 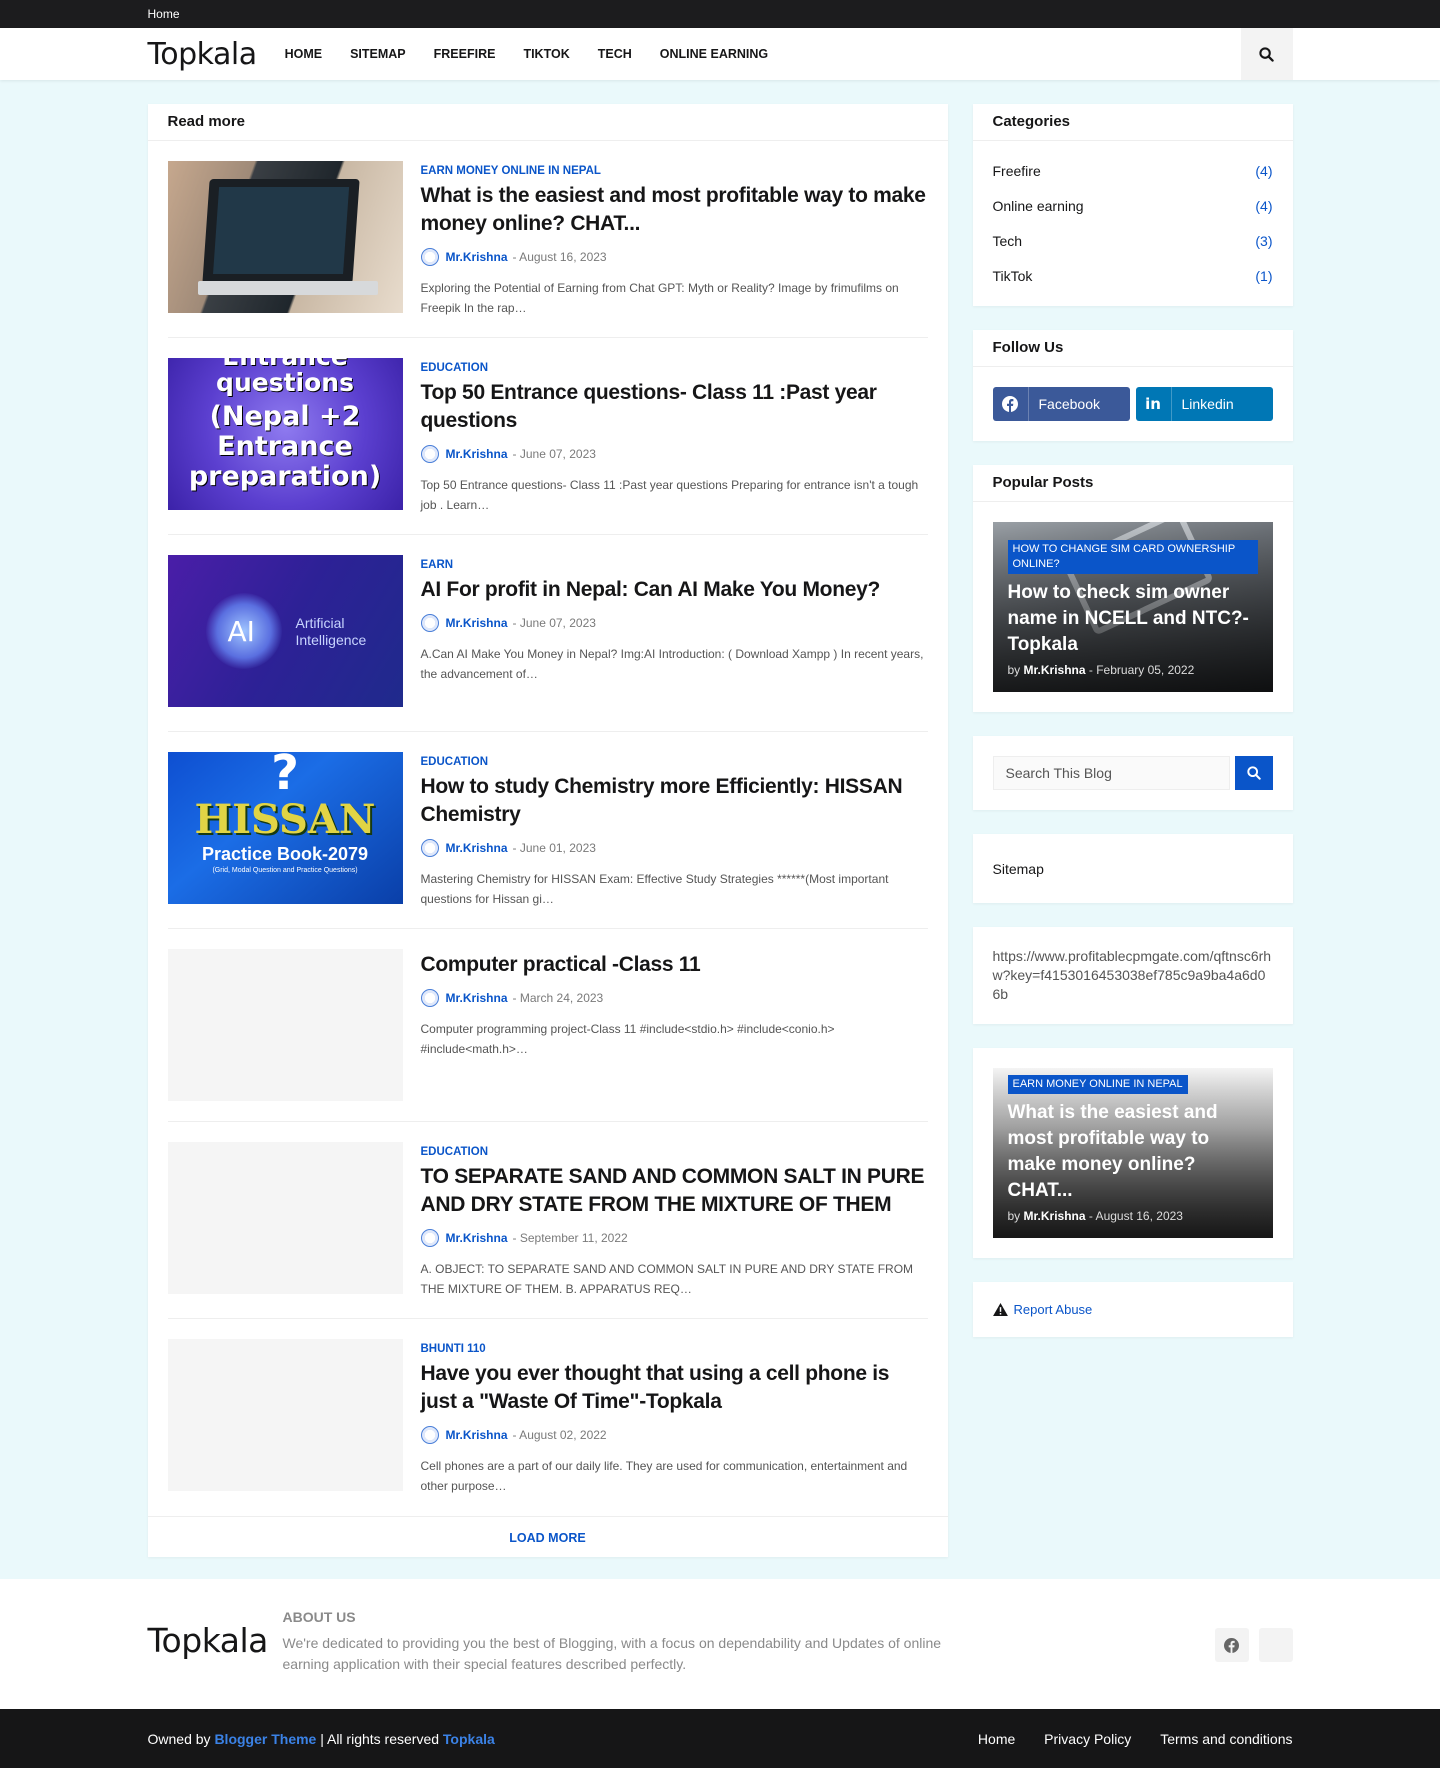 I want to click on category-item-freefire: Freefire (4), so click(x=1133, y=171).